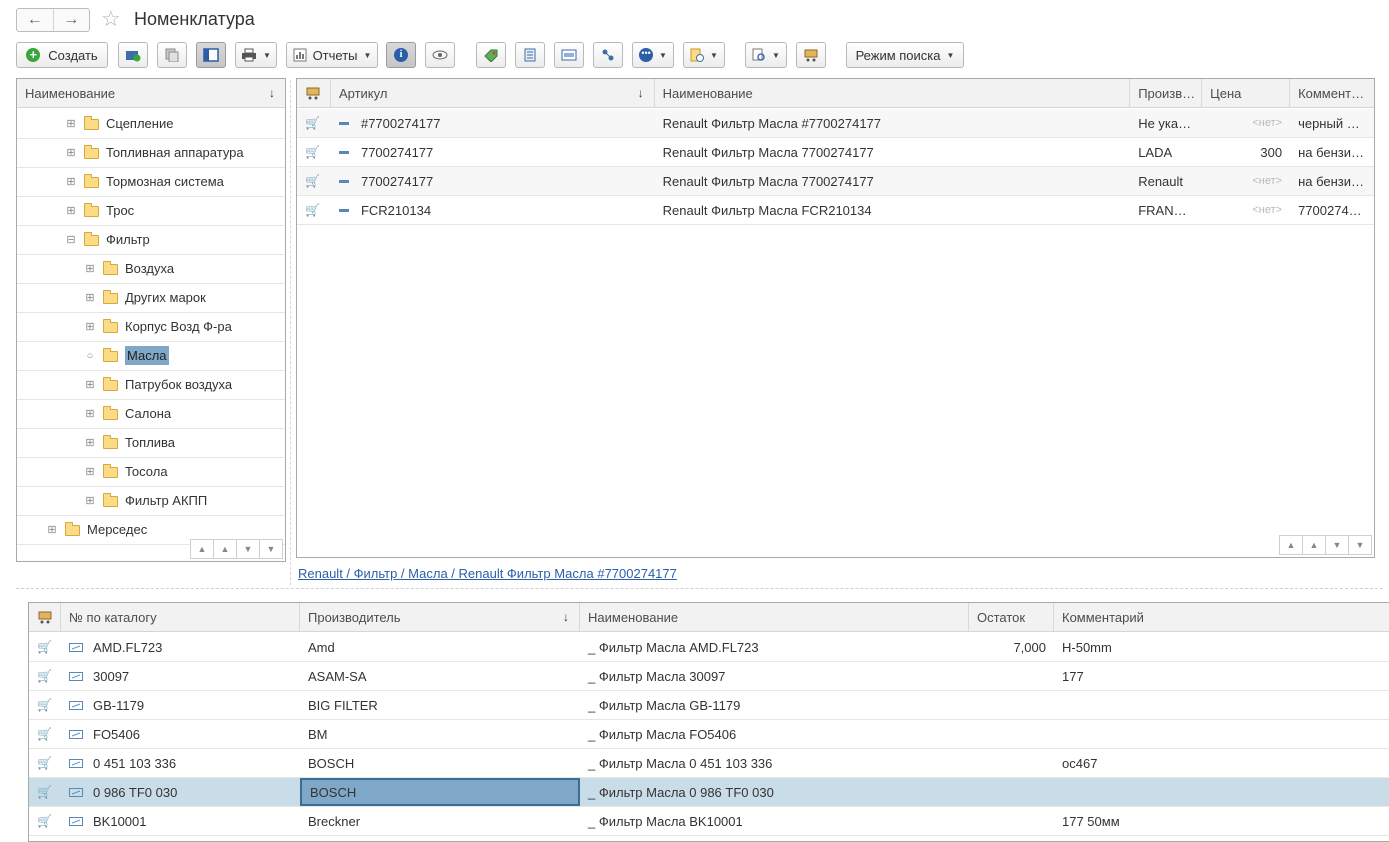  Describe the element at coordinates (151, 298) in the screenshot. I see `tree-node: ⊞ Других марок` at that location.